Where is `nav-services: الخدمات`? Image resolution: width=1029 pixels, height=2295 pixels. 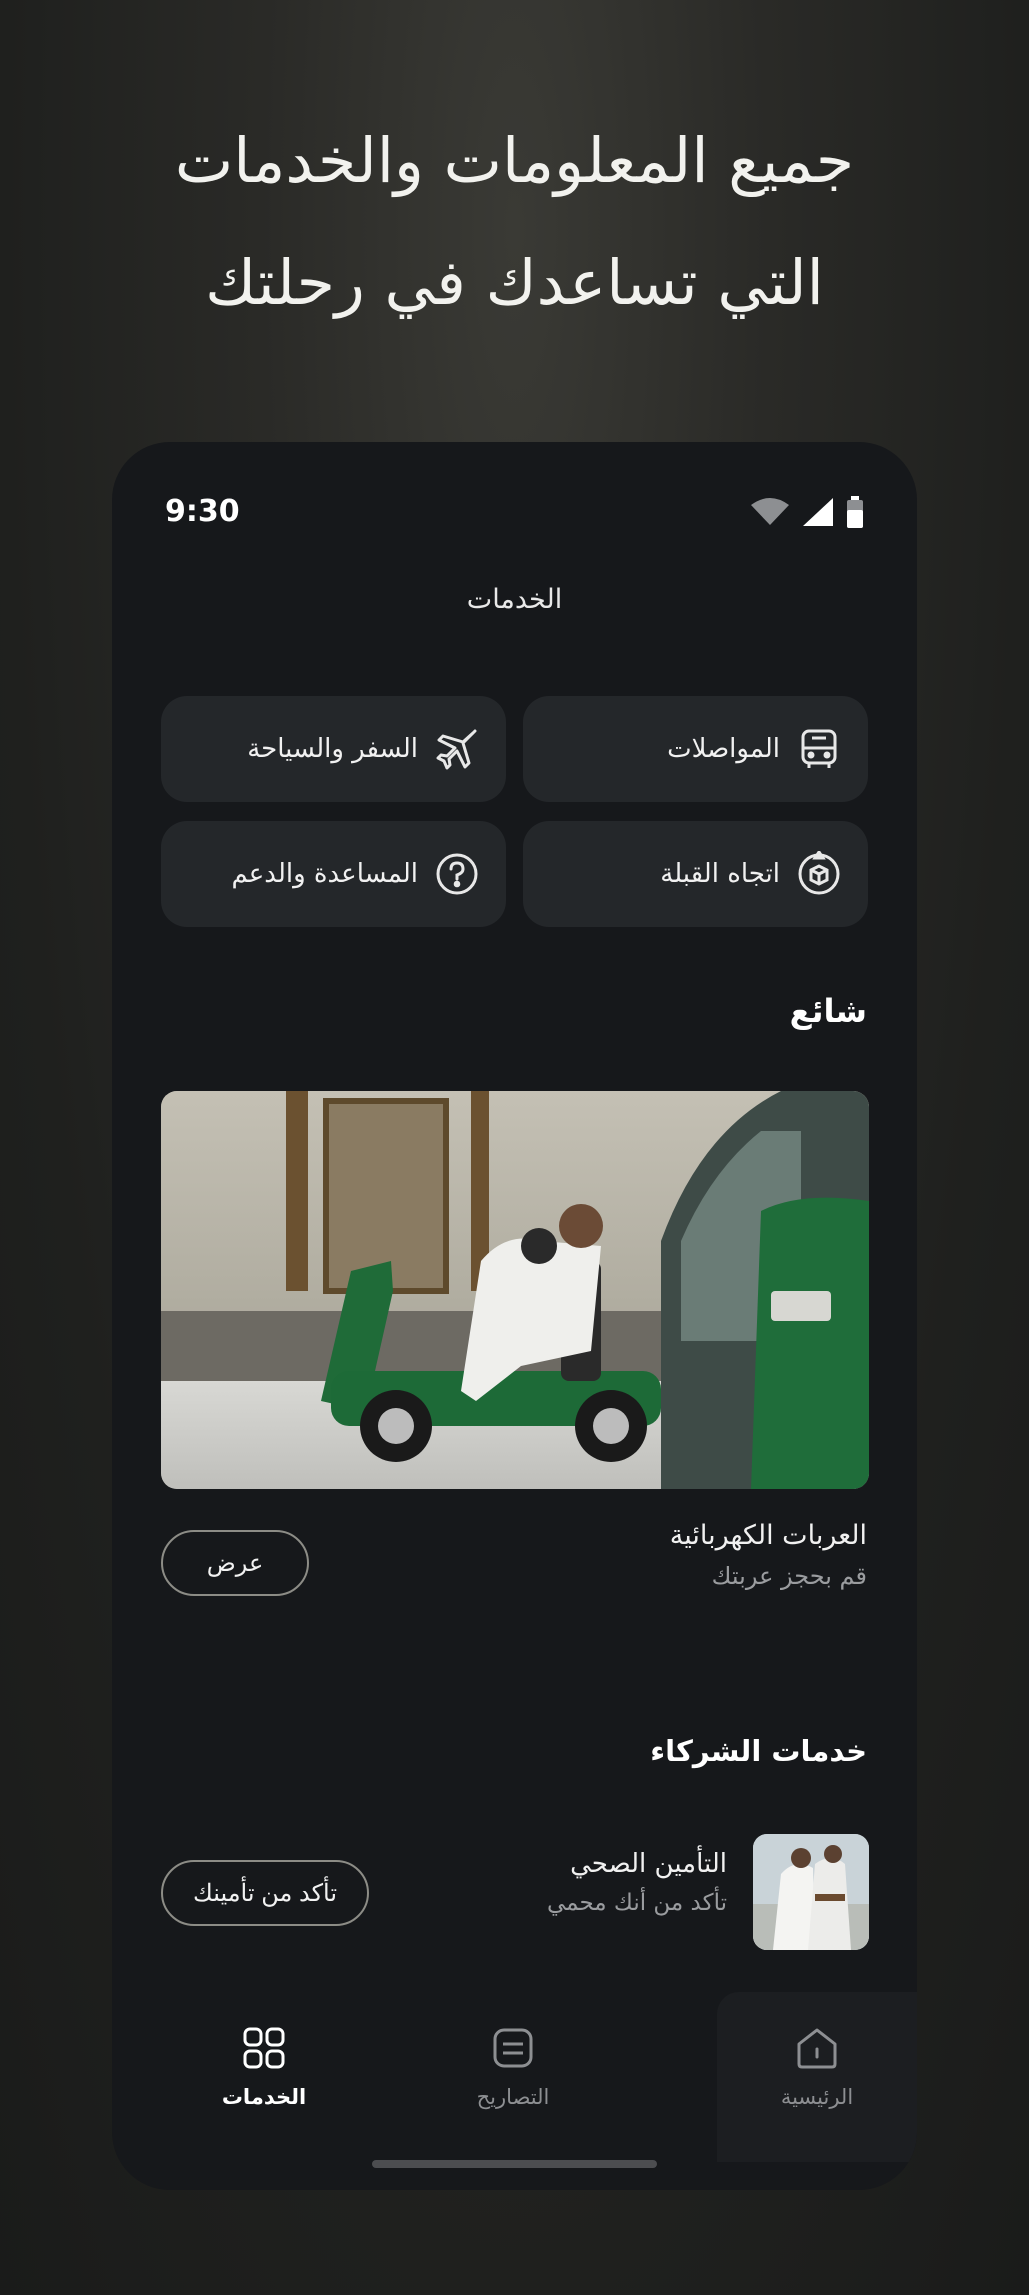 nav-services: الخدمات is located at coordinates (264, 2067).